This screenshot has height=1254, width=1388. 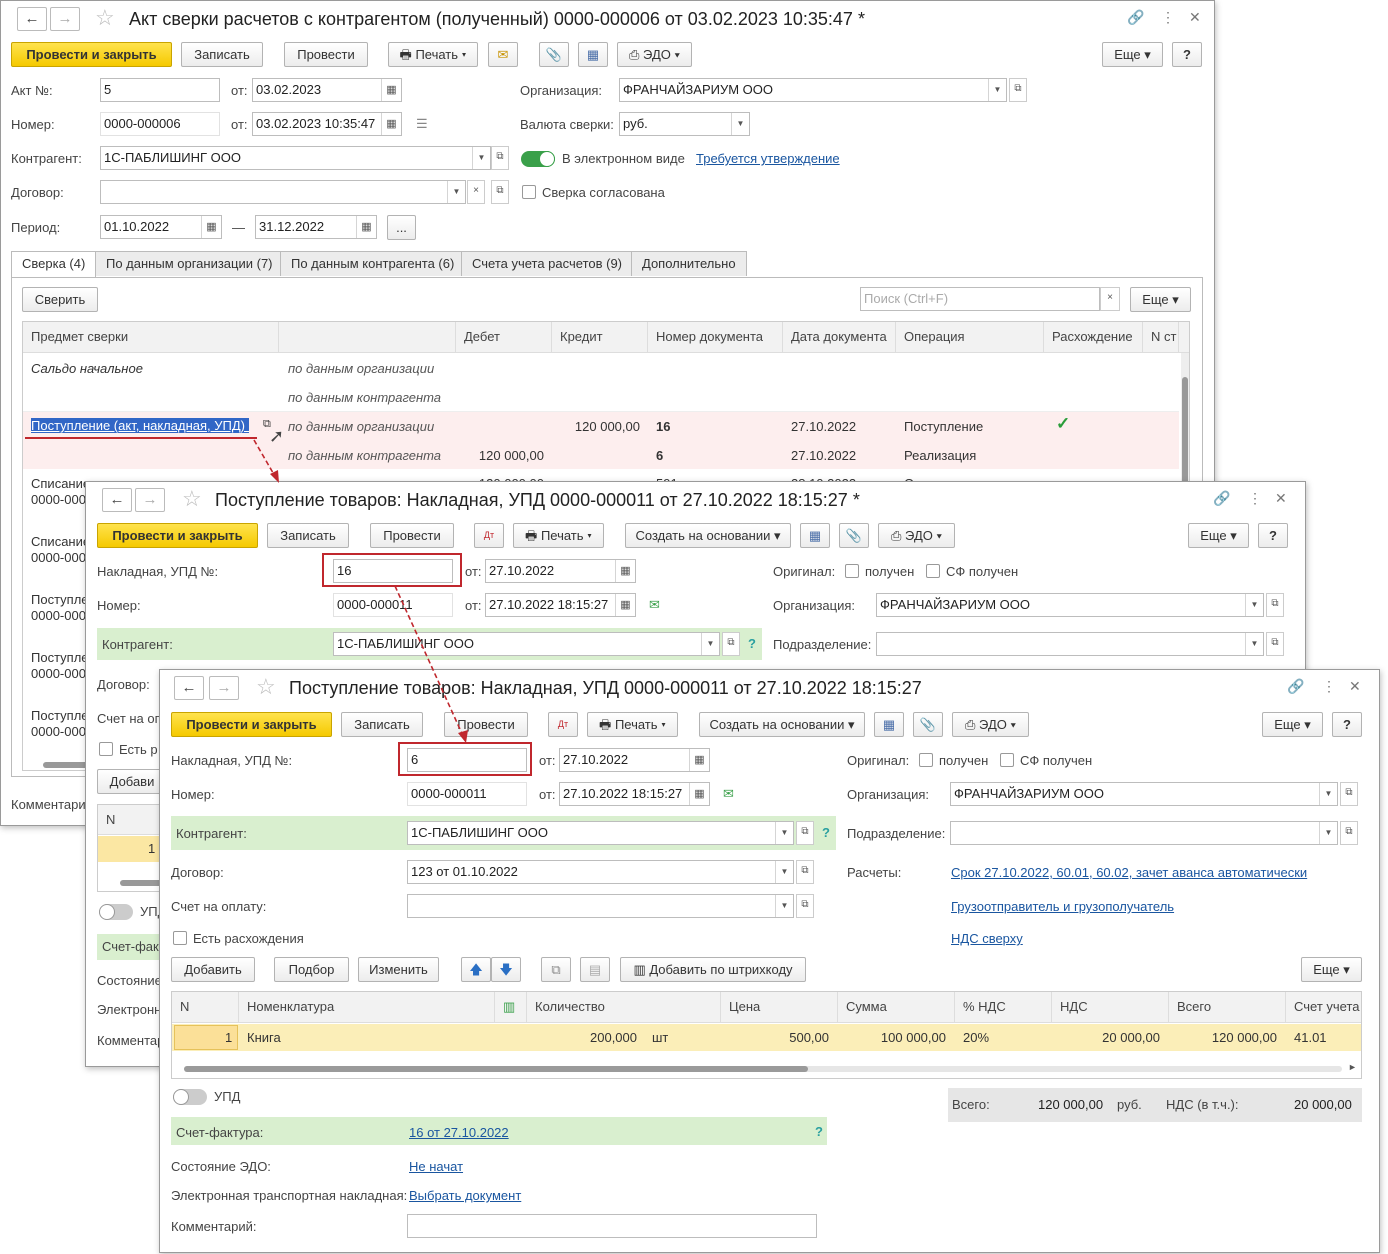 I want to click on etn-link: Выбрать документ, so click(x=465, y=1195).